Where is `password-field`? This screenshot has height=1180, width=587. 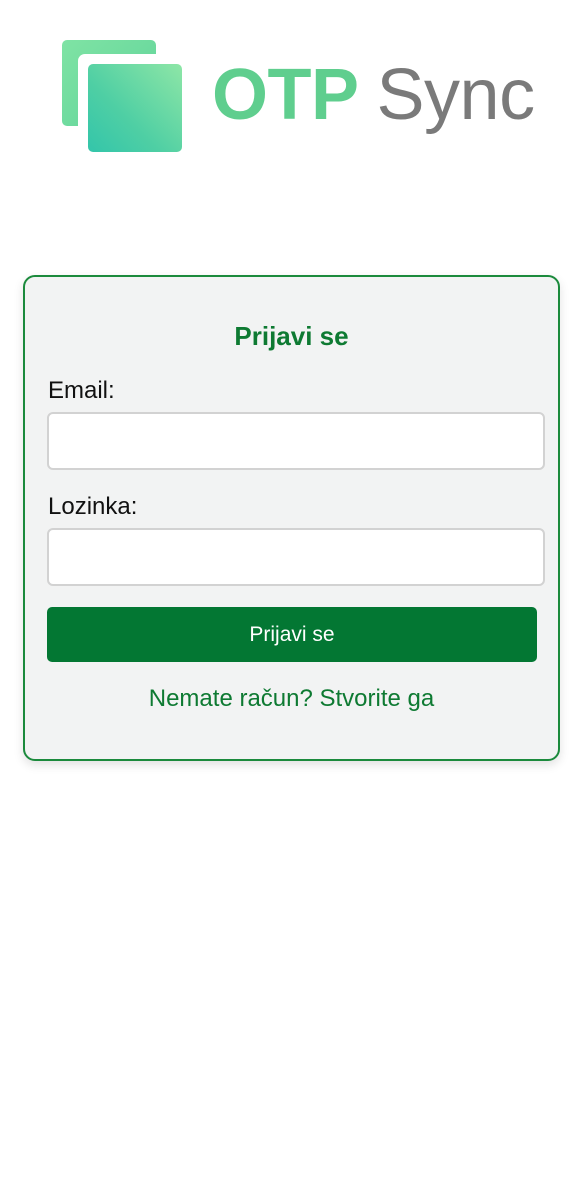
password-field is located at coordinates (296, 557).